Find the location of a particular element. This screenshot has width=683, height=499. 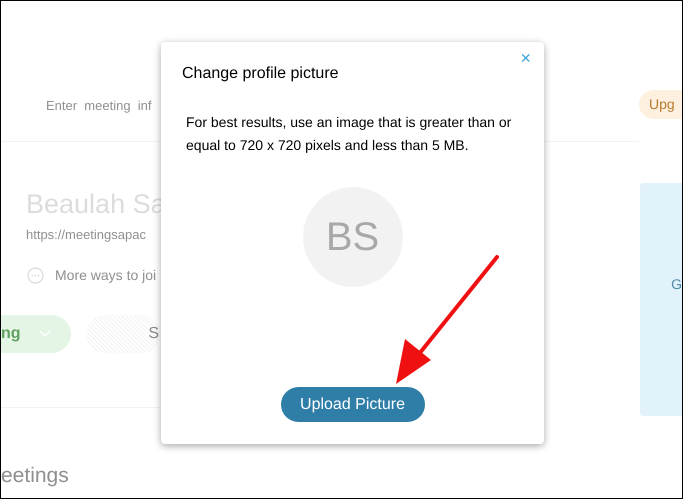

dialog-message: For best results, use an image that is greater than or equal to 720 x 720 pixels and less than 5 MB. is located at coordinates (349, 134).